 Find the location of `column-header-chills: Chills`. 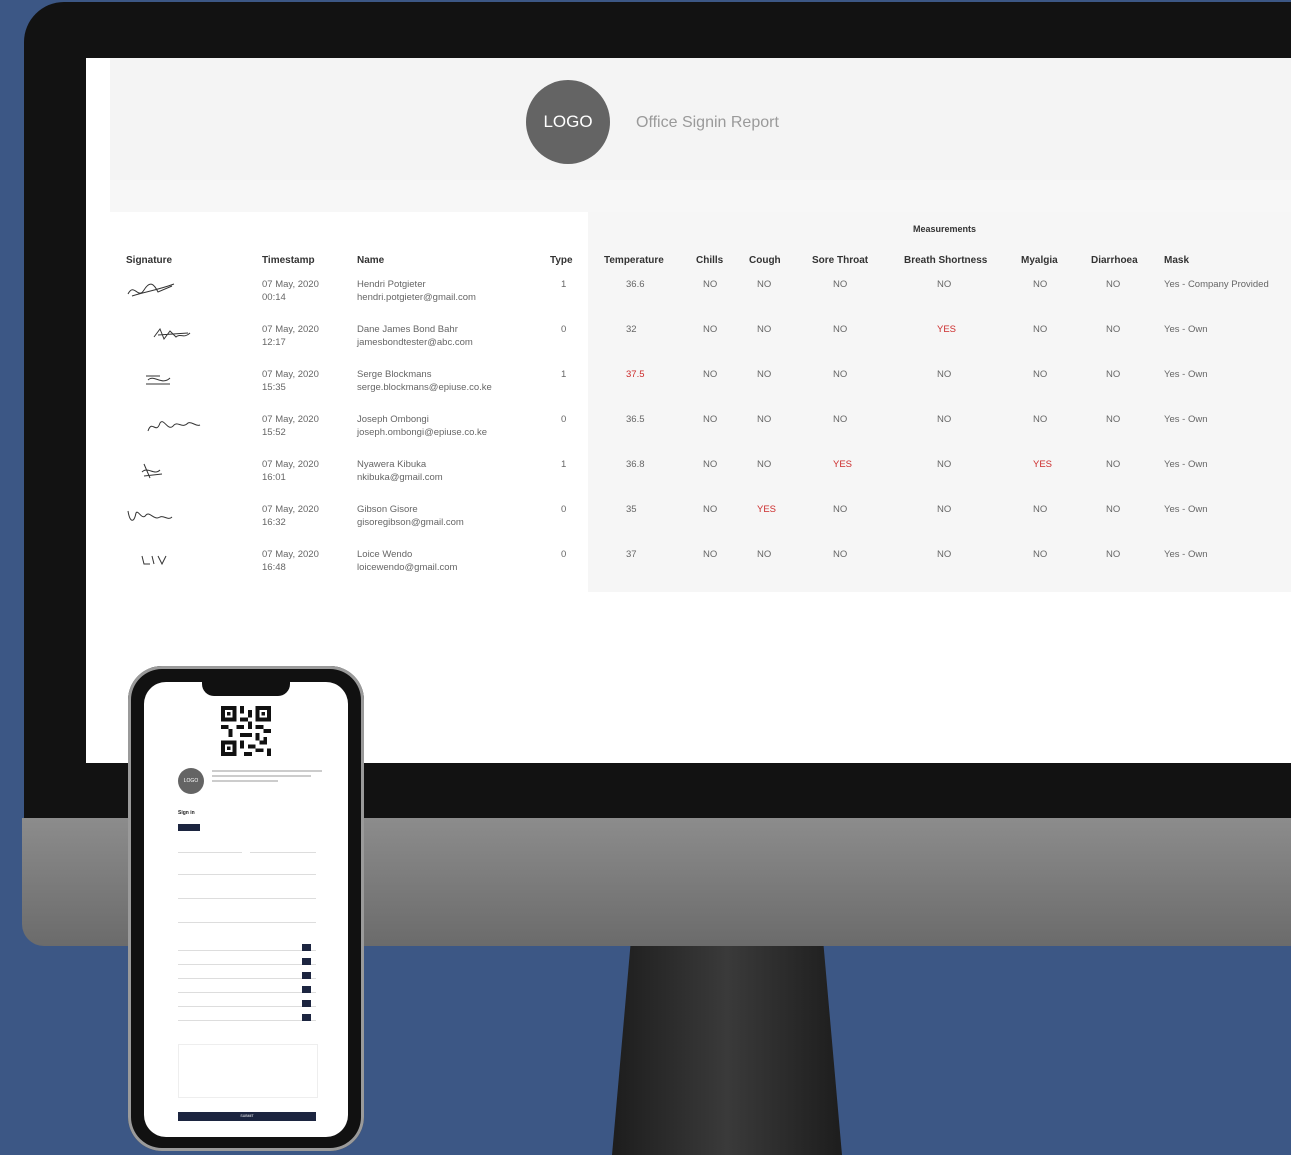

column-header-chills: Chills is located at coordinates (710, 260).